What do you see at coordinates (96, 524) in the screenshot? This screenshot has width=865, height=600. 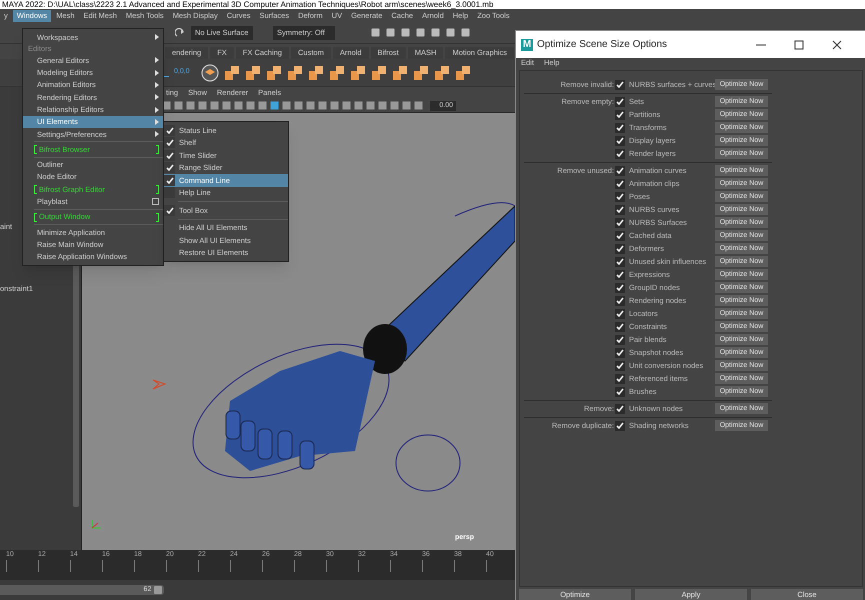 I see `axis-gizmo-icon` at bounding box center [96, 524].